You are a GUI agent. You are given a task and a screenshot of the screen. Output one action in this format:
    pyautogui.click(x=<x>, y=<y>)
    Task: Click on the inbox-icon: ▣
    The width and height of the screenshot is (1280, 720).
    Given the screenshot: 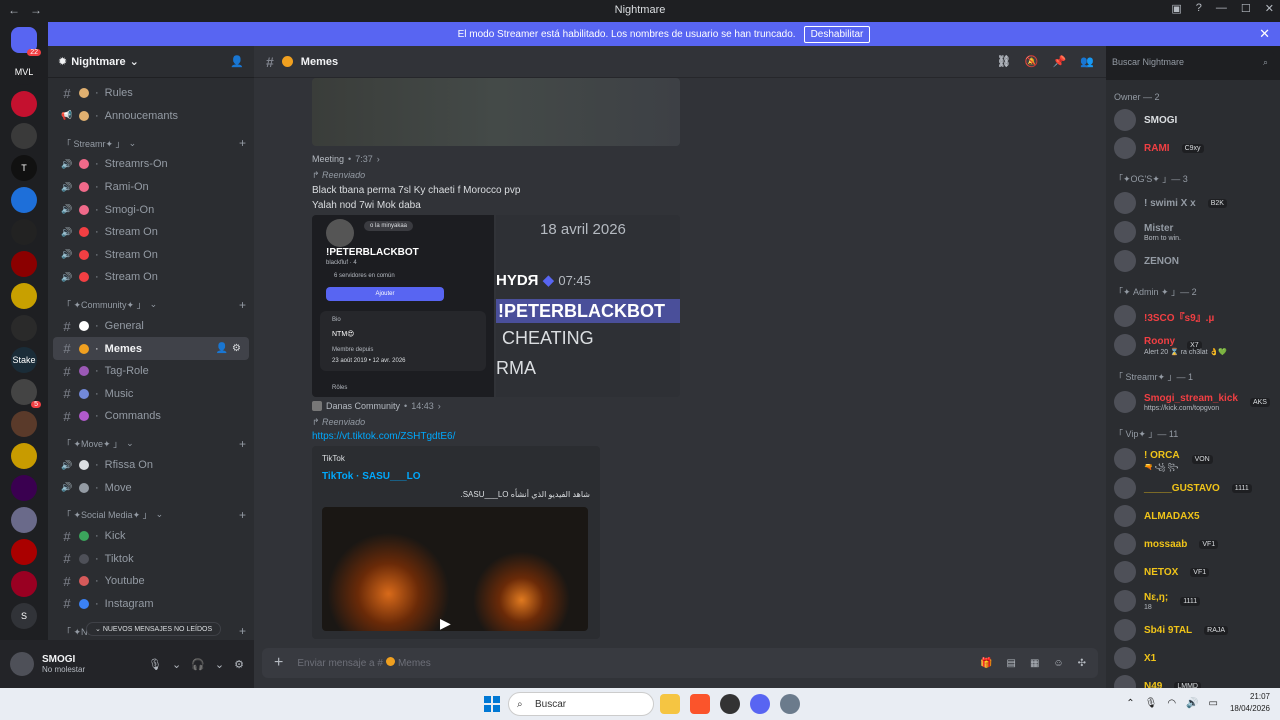 What is the action you would take?
    pyautogui.click(x=1176, y=8)
    